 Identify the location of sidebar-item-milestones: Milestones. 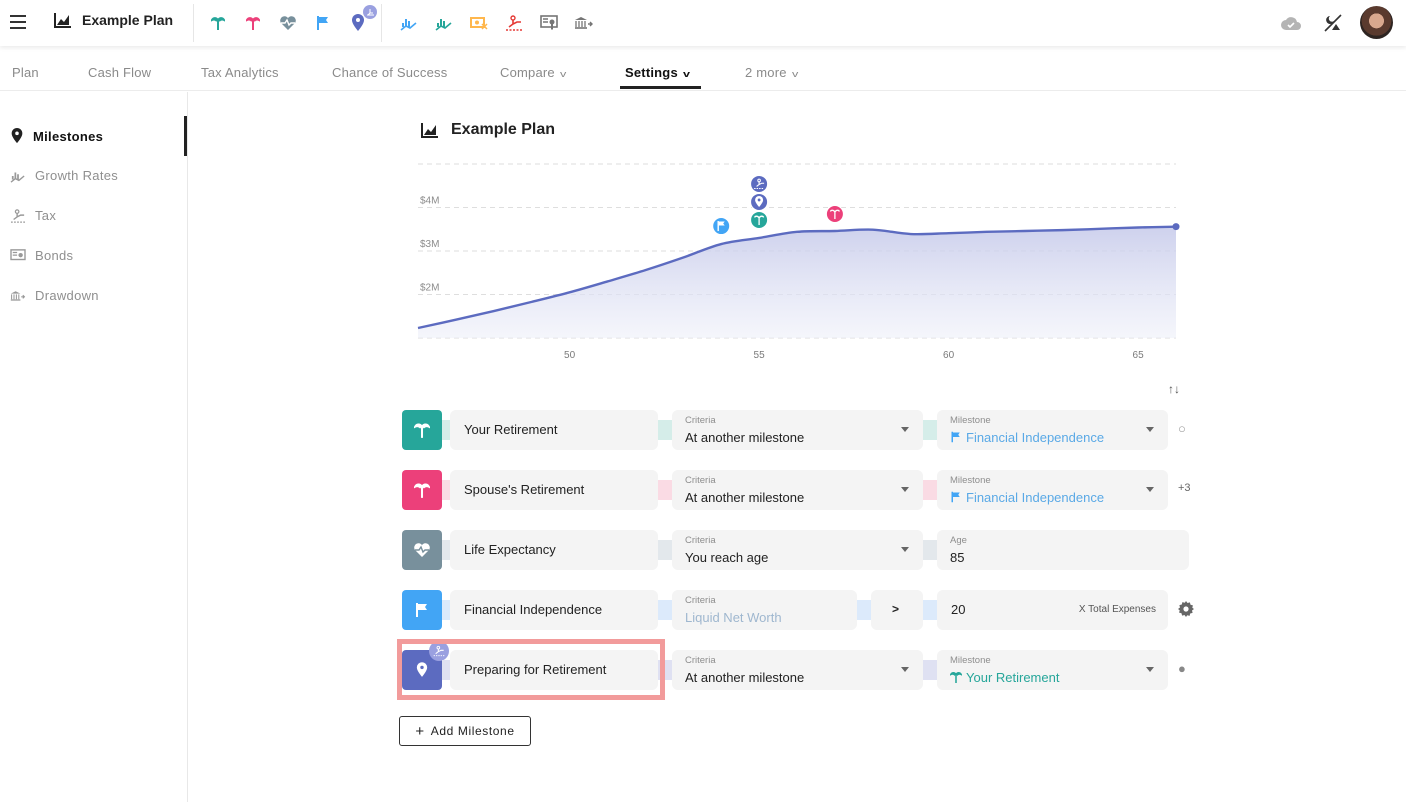
(56, 136).